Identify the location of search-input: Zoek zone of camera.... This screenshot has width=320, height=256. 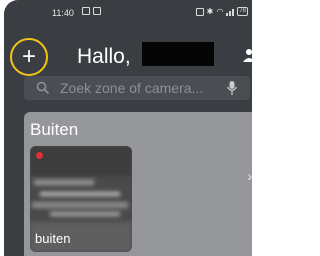
(137, 88).